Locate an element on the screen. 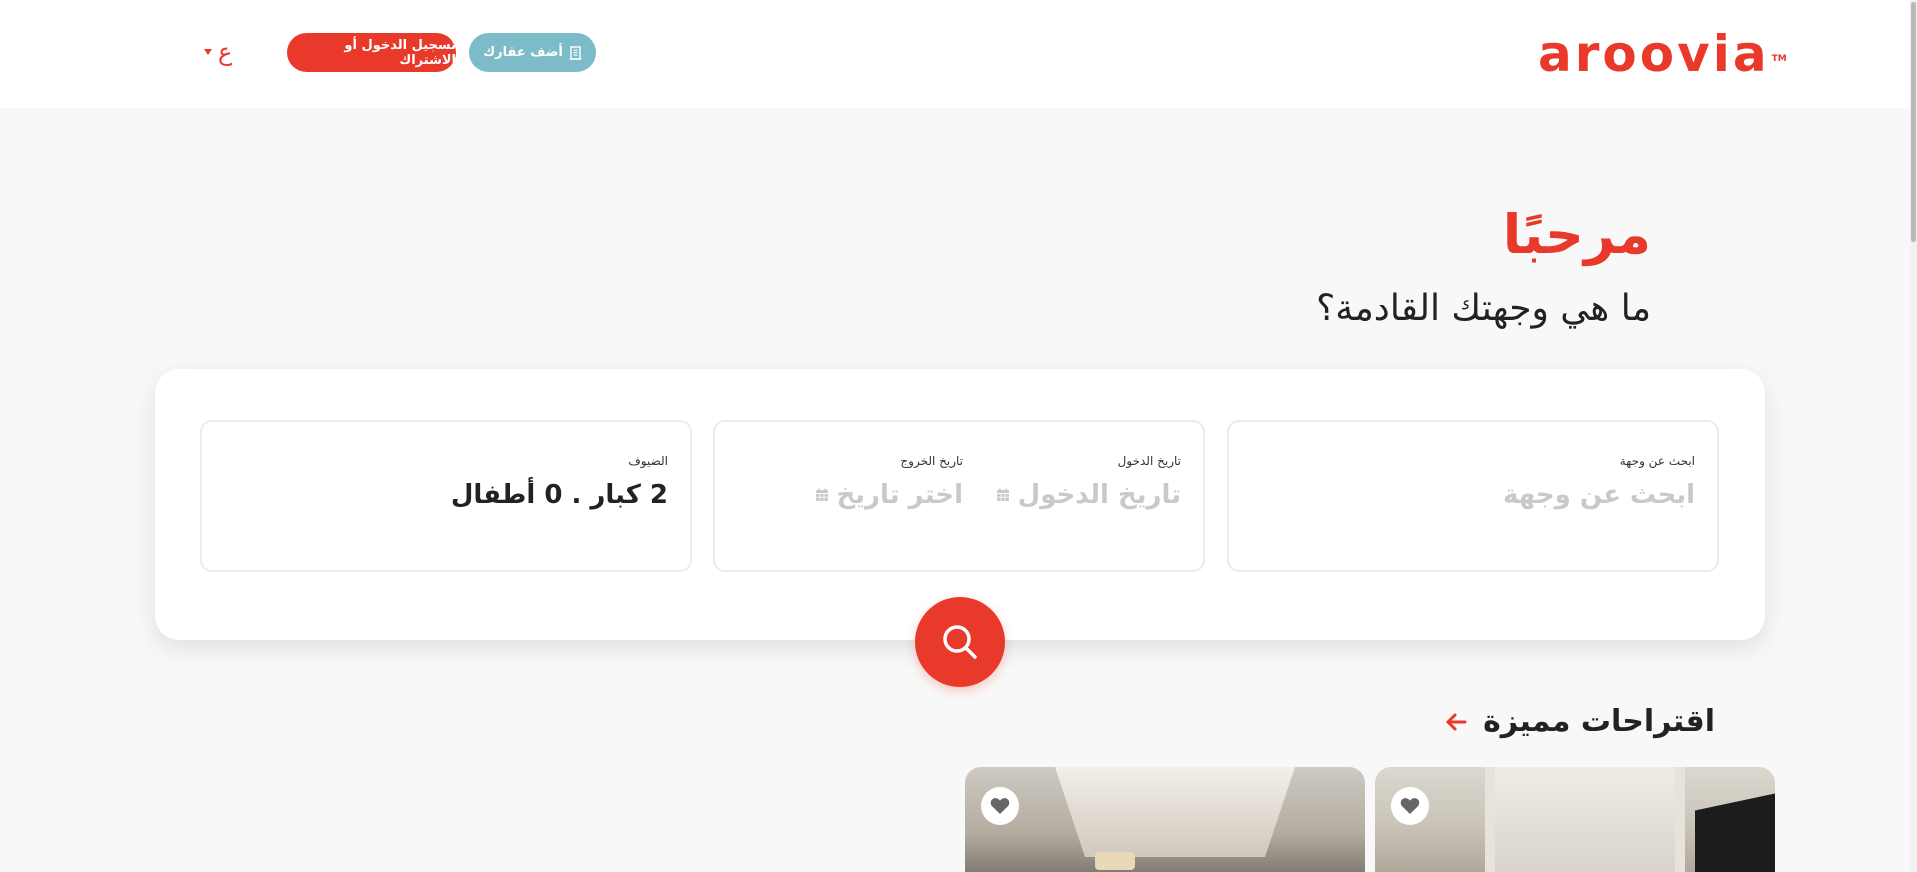  logo-text: aroovia is located at coordinates (1654, 54).